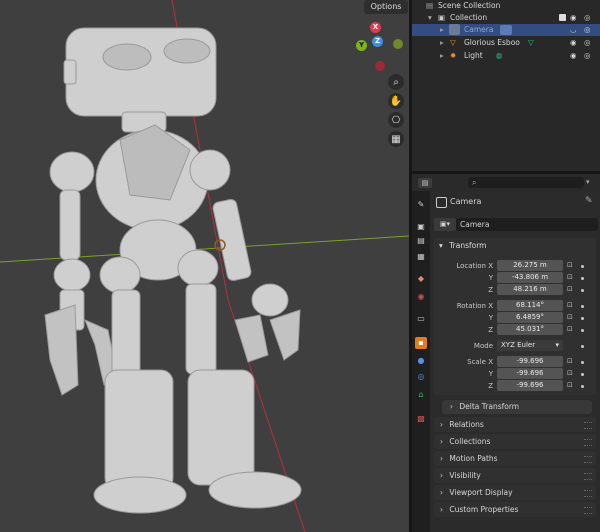  Describe the element at coordinates (530, 317) in the screenshot. I see `rotation-y-field: 6.4859°` at that location.